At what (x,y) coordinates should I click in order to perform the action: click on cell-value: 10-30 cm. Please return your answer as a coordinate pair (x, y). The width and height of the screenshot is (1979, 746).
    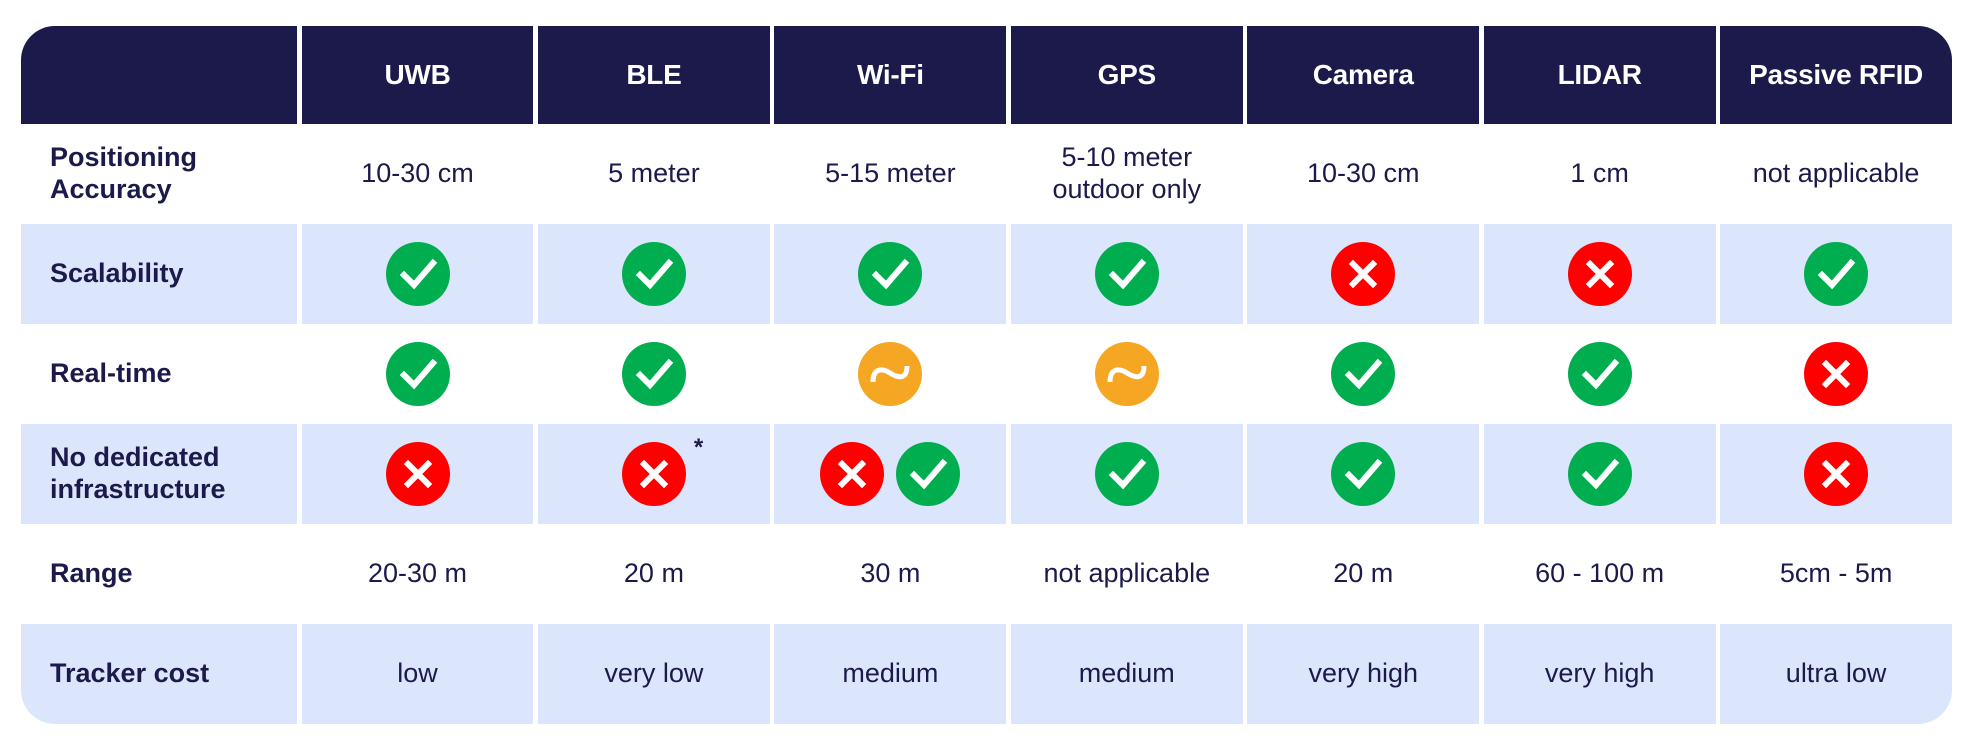
    Looking at the image, I should click on (1363, 173).